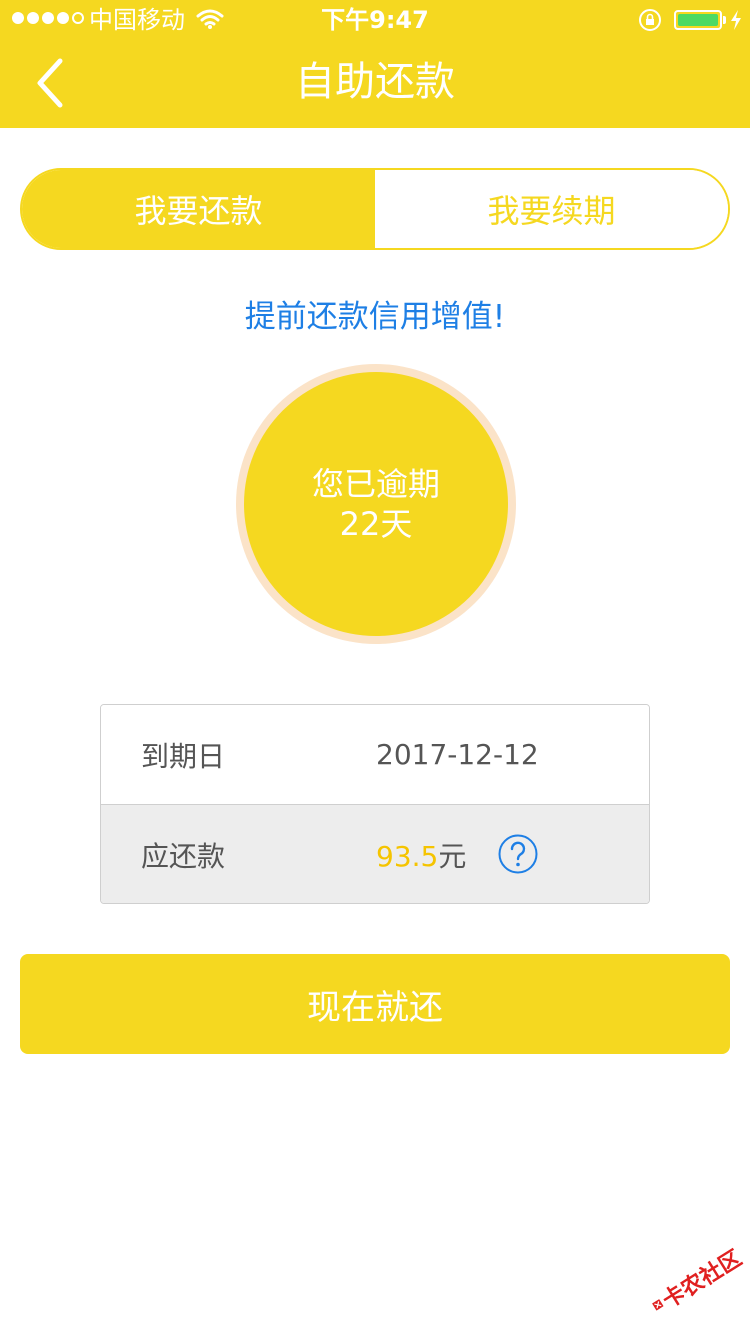 The image size is (750, 1337). What do you see at coordinates (198, 209) in the screenshot?
I see `tab-repay: 我要还款` at bounding box center [198, 209].